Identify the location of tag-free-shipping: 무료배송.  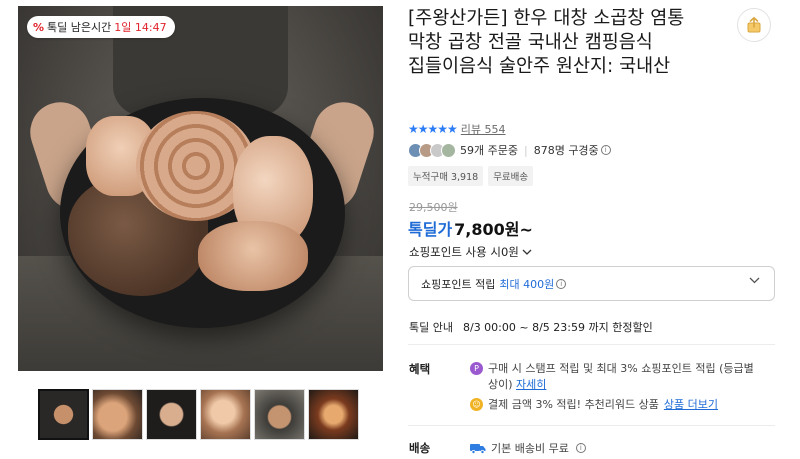
(511, 176).